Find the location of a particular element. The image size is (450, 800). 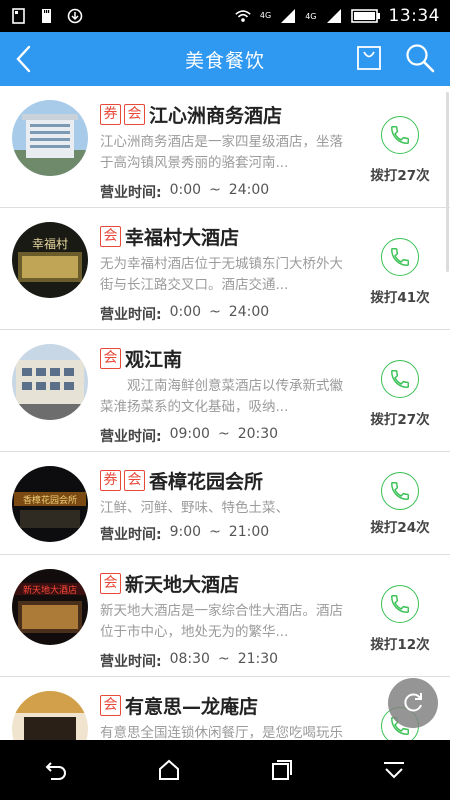

restaurant-name: 观江南 is located at coordinates (154, 360).